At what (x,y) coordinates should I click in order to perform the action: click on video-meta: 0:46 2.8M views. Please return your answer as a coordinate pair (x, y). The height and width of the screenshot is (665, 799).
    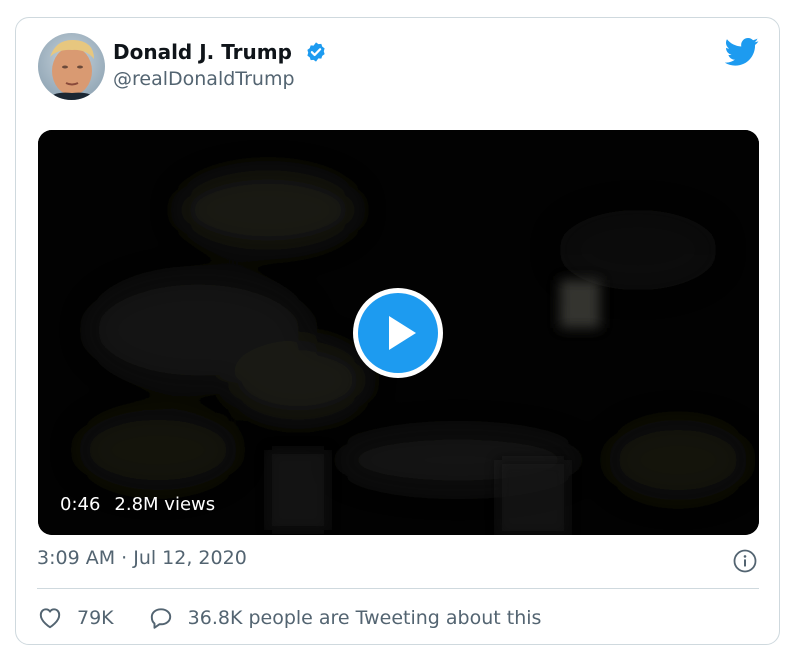
    Looking at the image, I should click on (137, 504).